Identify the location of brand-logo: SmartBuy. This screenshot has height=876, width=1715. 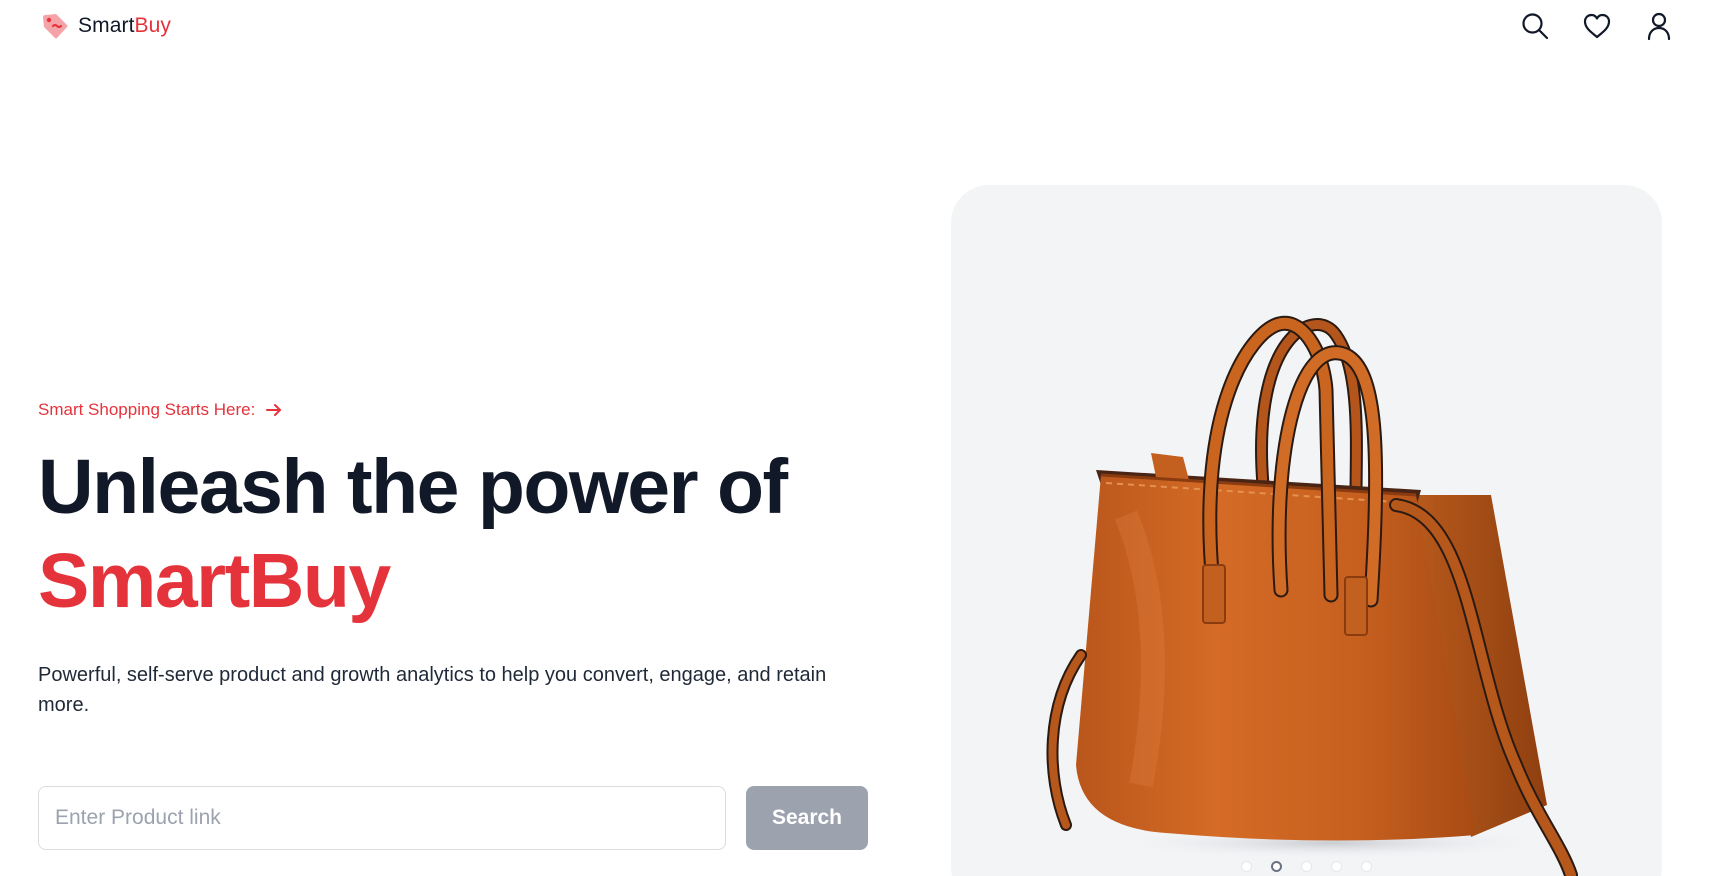
(105, 26).